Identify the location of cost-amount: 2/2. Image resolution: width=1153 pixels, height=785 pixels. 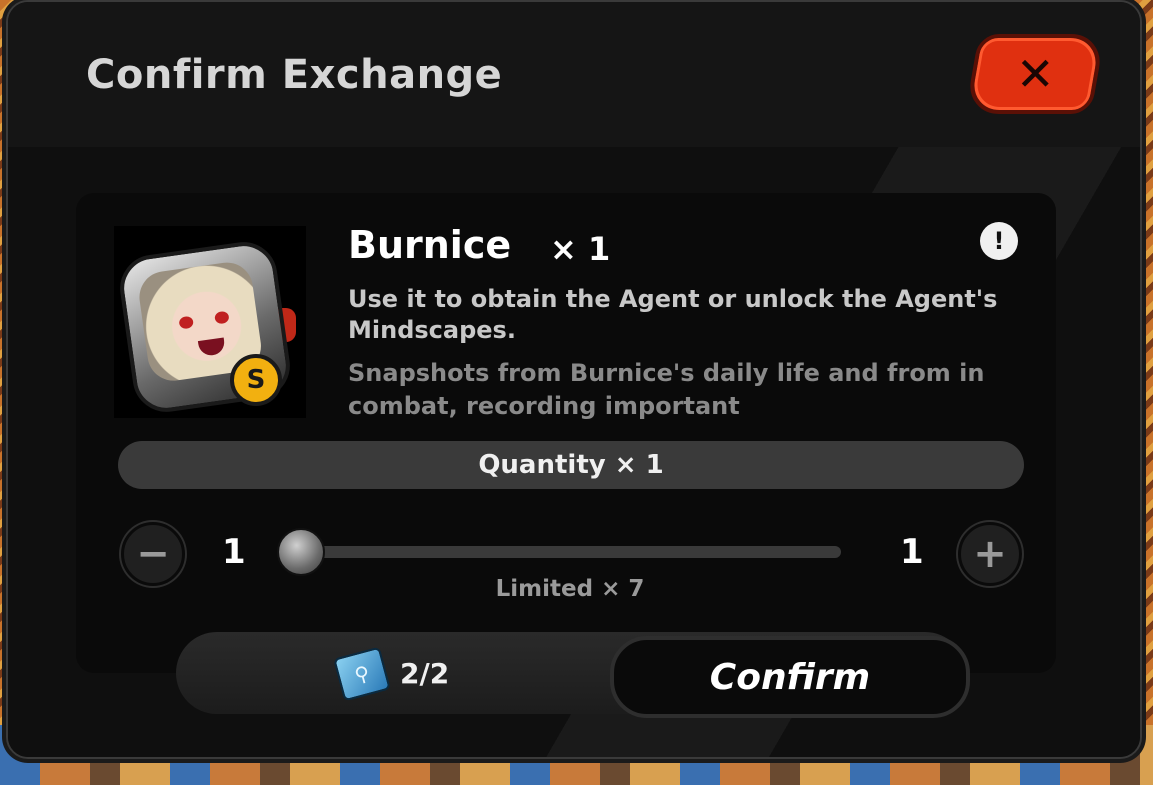
(425, 673).